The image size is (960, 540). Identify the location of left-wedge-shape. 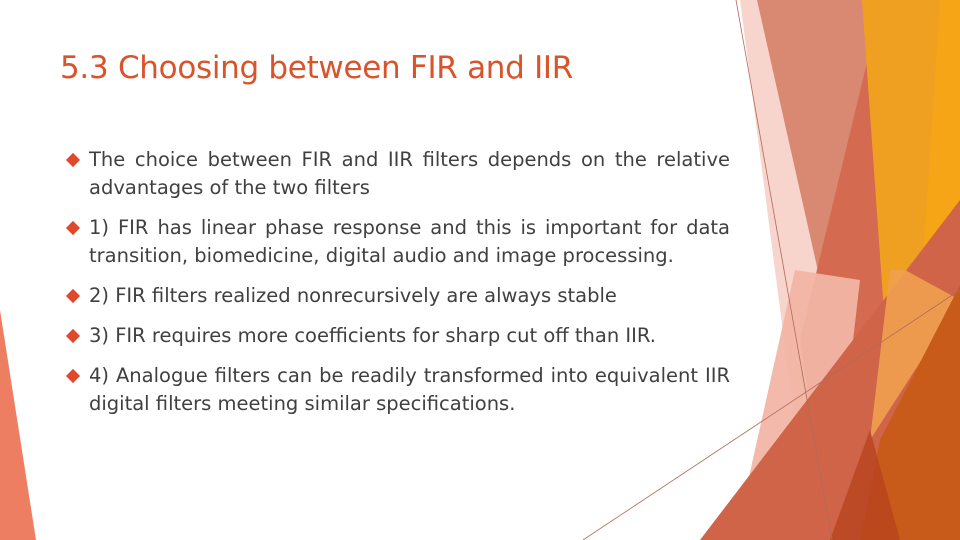
(18, 425).